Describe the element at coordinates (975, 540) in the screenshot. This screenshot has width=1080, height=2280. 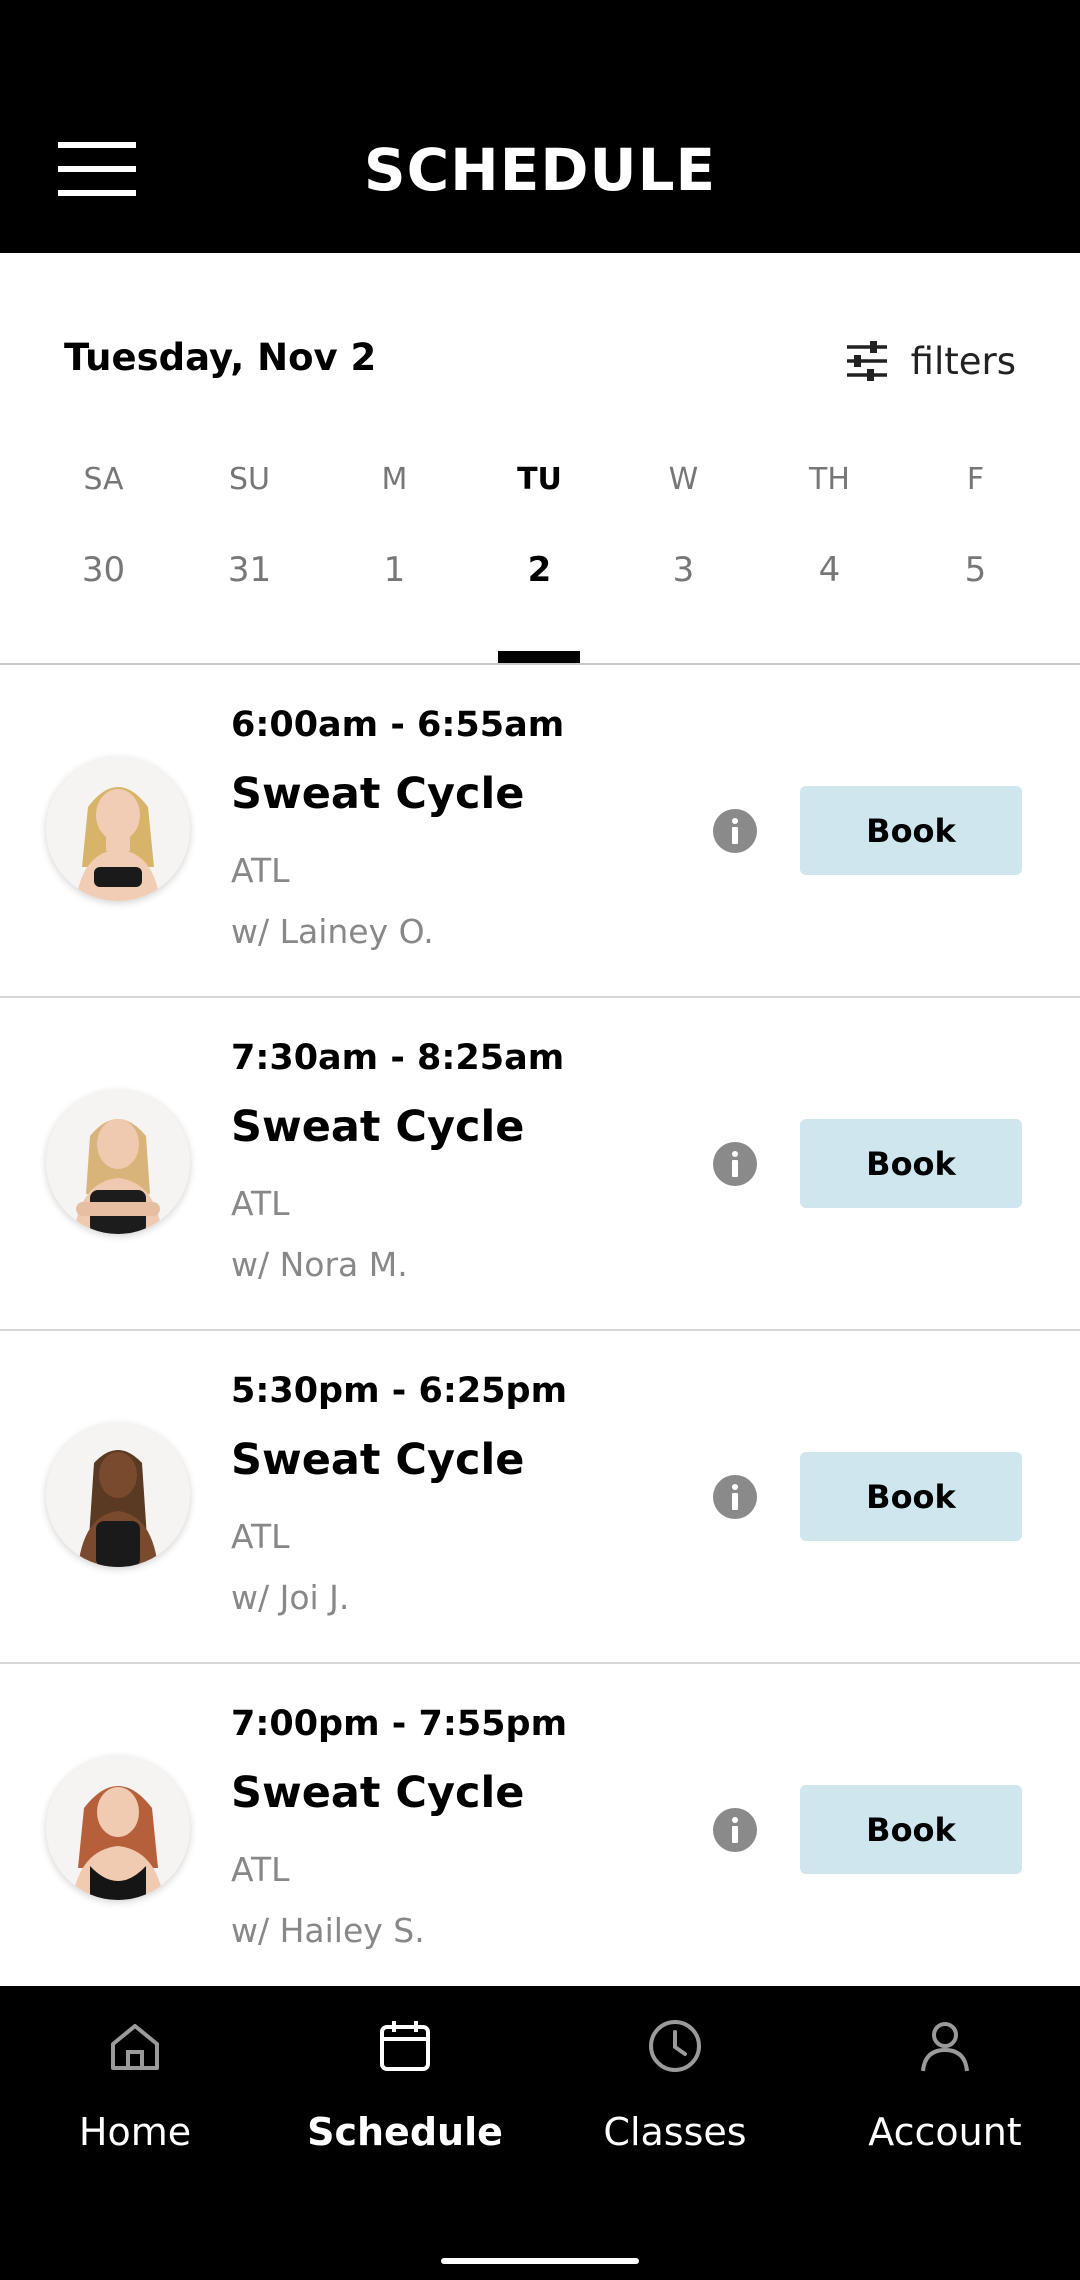
I see `day-f: F5` at that location.